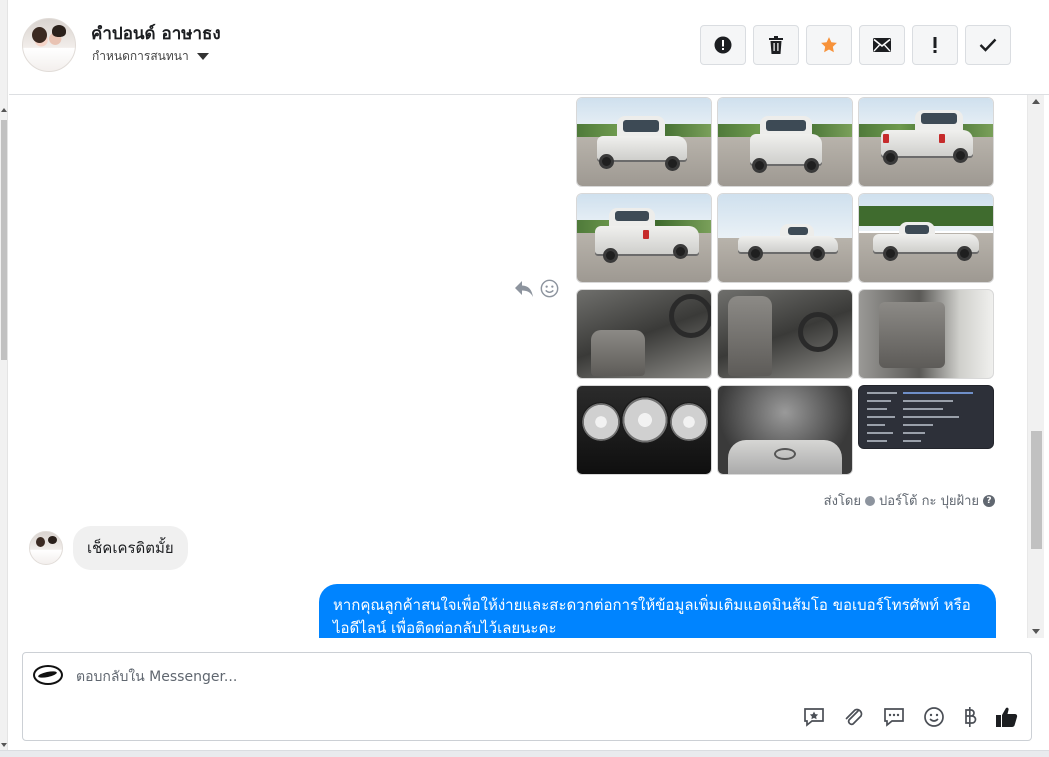 The width and height of the screenshot is (1049, 757). What do you see at coordinates (870, 500) in the screenshot?
I see `page-verified-icon` at bounding box center [870, 500].